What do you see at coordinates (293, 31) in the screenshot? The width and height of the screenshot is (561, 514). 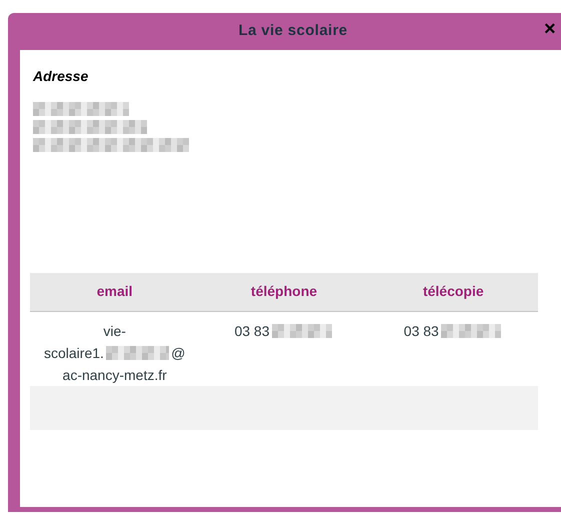 I see `window-title: La vie scolaire` at bounding box center [293, 31].